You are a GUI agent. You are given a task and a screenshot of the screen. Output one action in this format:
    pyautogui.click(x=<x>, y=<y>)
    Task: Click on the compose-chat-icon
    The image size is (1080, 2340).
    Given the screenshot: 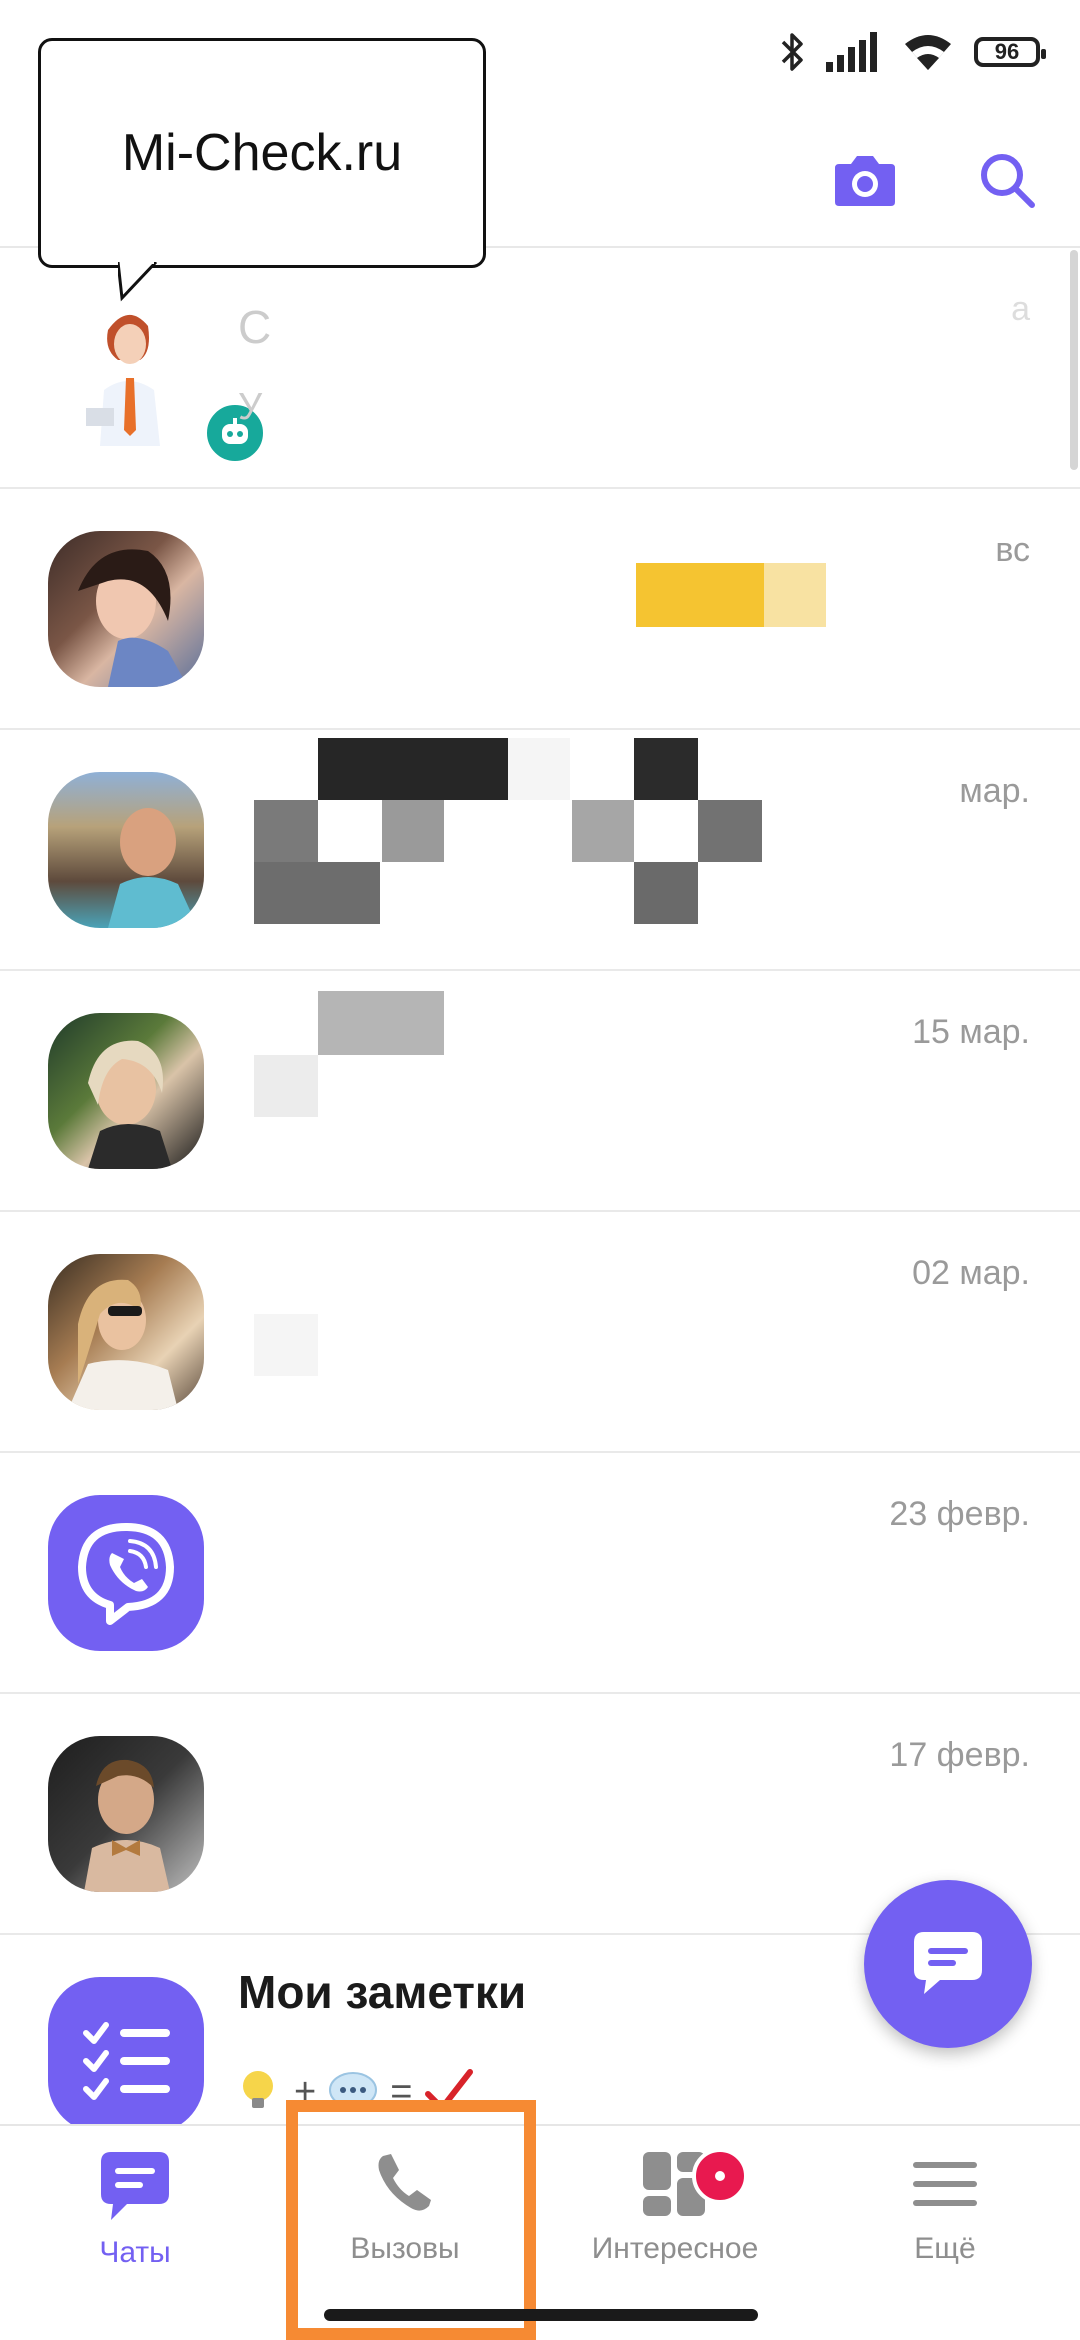 What is the action you would take?
    pyautogui.click(x=948, y=1963)
    